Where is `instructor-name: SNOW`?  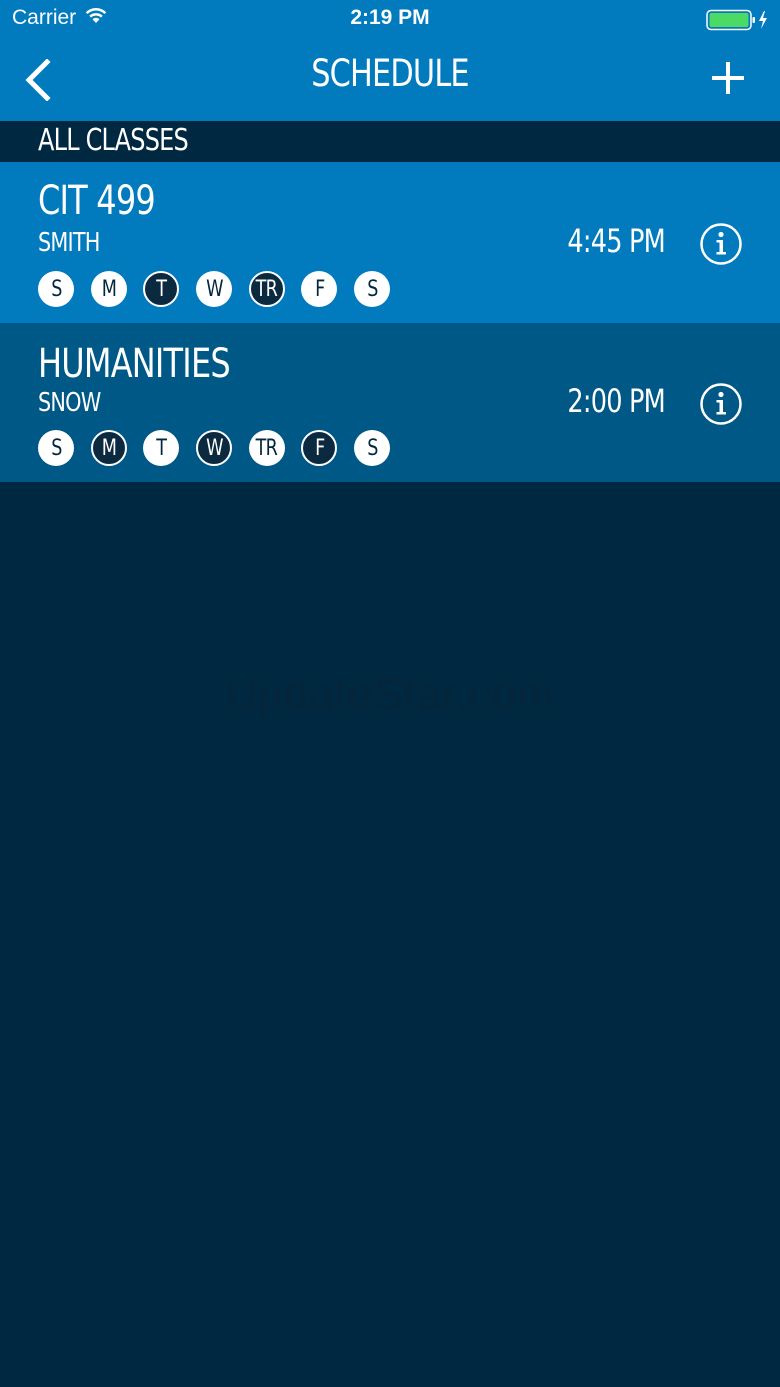
instructor-name: SNOW is located at coordinates (69, 403).